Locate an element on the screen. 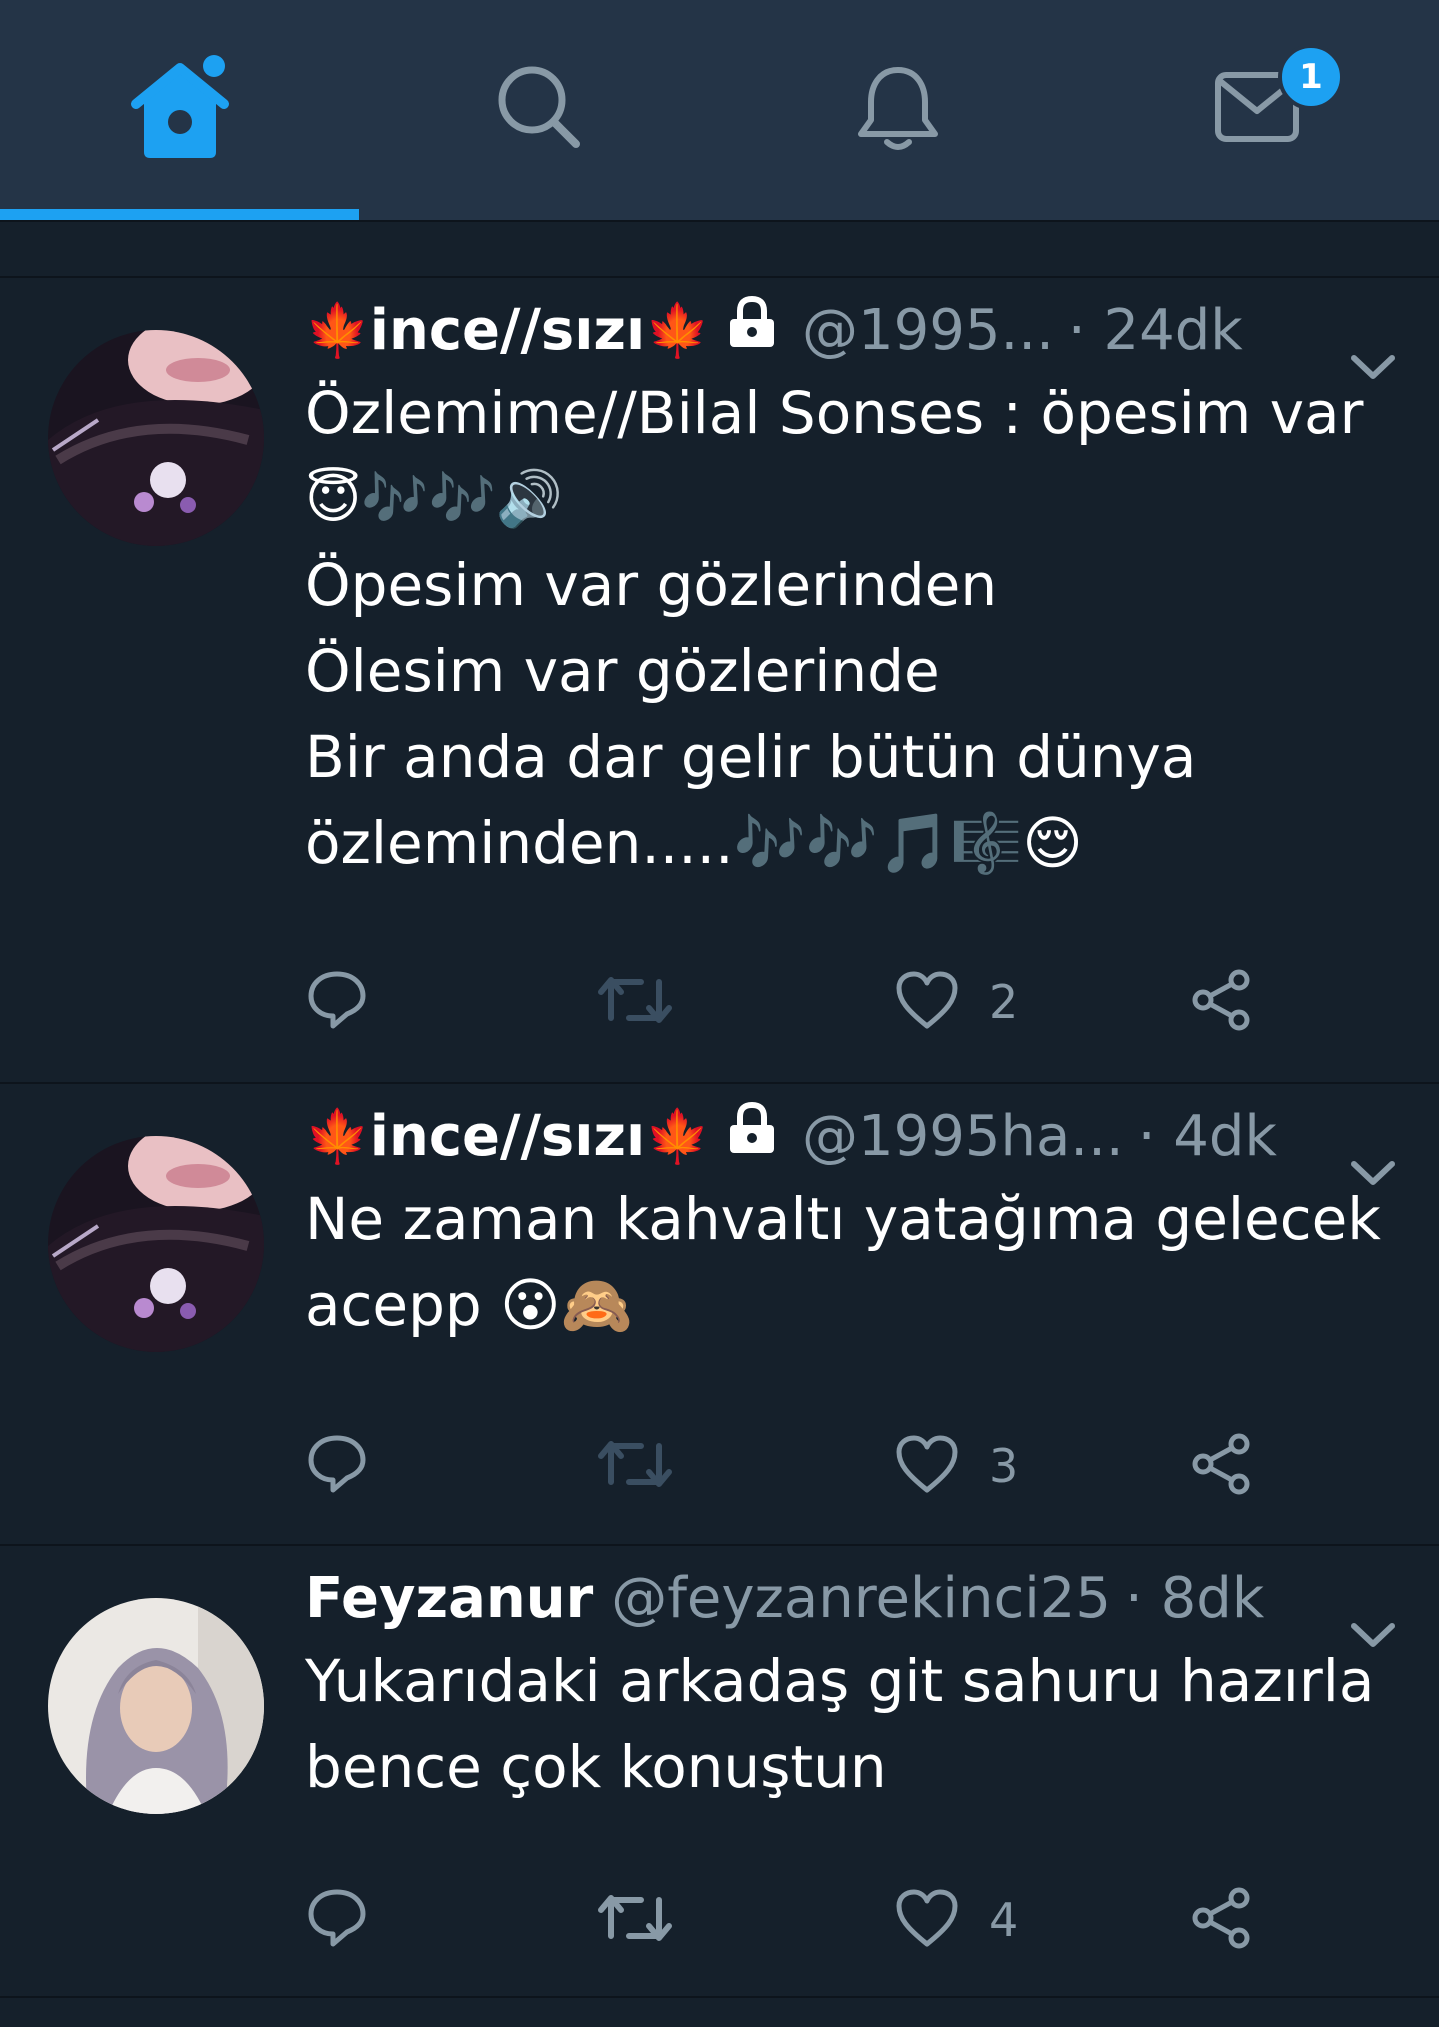 This screenshot has height=2027, width=1439. tweet-line: Öpesim var gözlerinden is located at coordinates (651, 585).